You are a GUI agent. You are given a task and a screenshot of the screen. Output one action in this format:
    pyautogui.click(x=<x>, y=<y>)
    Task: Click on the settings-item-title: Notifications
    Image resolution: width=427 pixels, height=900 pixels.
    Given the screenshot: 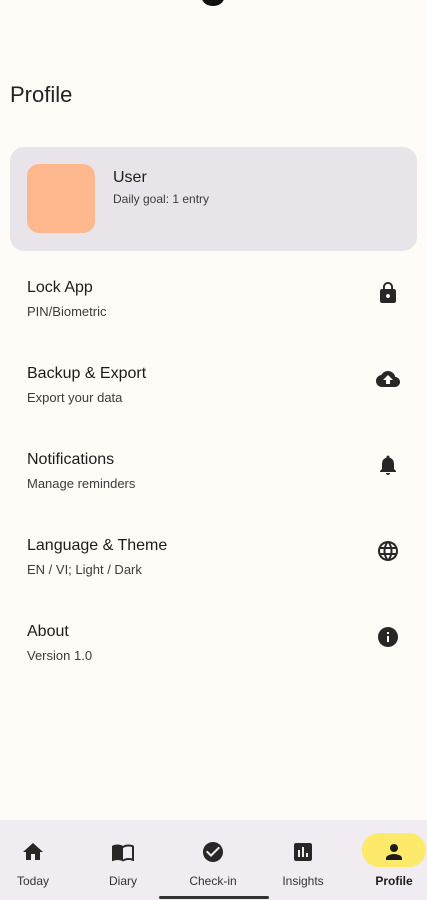 What is the action you would take?
    pyautogui.click(x=71, y=459)
    